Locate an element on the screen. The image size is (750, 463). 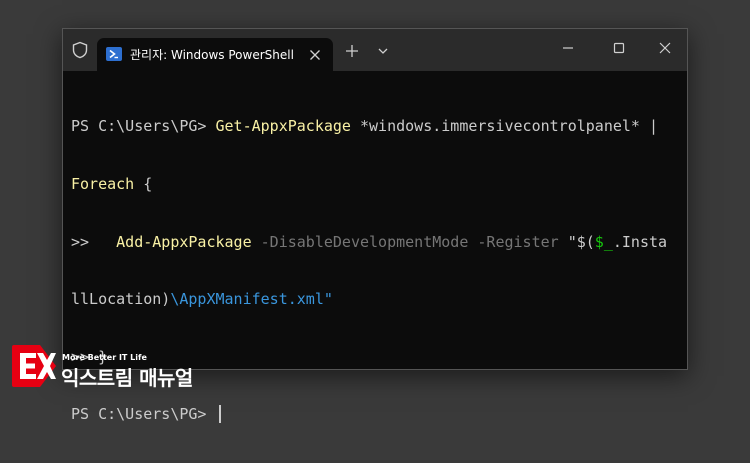
continuation-prompt: >> is located at coordinates (94, 241).